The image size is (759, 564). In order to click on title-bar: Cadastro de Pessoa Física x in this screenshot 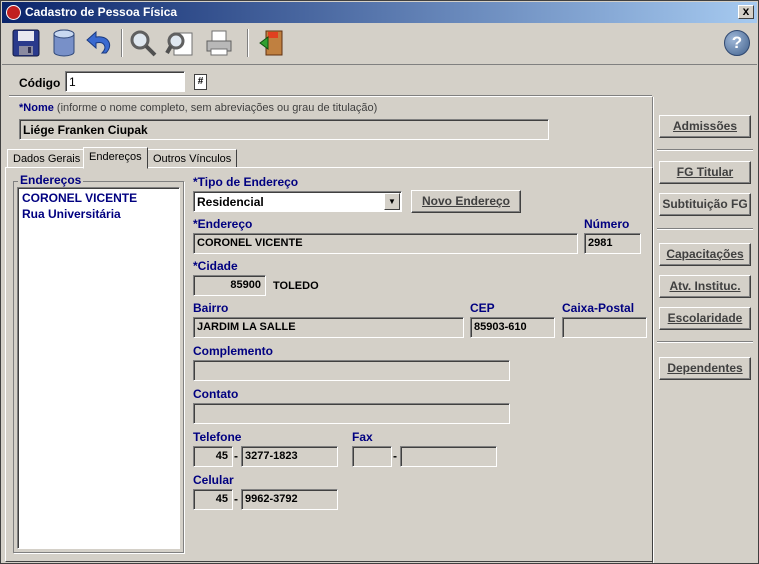, I will do `click(379, 12)`.